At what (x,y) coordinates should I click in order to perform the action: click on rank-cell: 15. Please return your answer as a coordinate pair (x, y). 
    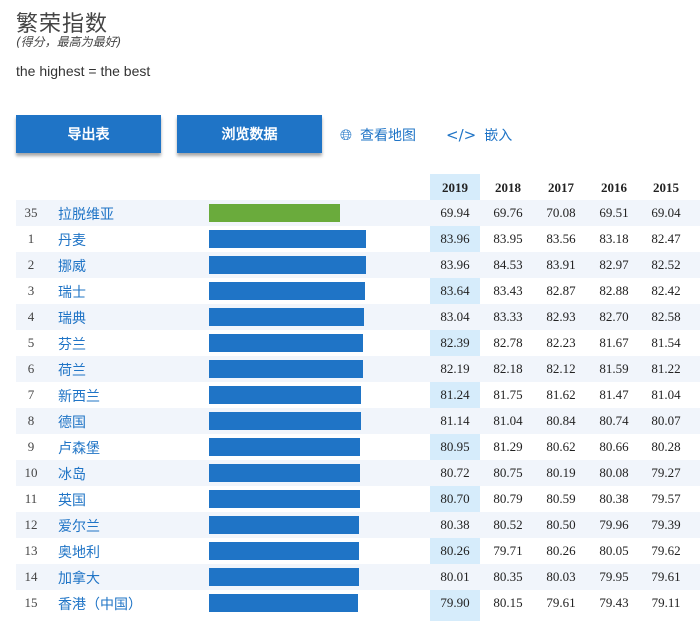
    Looking at the image, I should click on (31, 602).